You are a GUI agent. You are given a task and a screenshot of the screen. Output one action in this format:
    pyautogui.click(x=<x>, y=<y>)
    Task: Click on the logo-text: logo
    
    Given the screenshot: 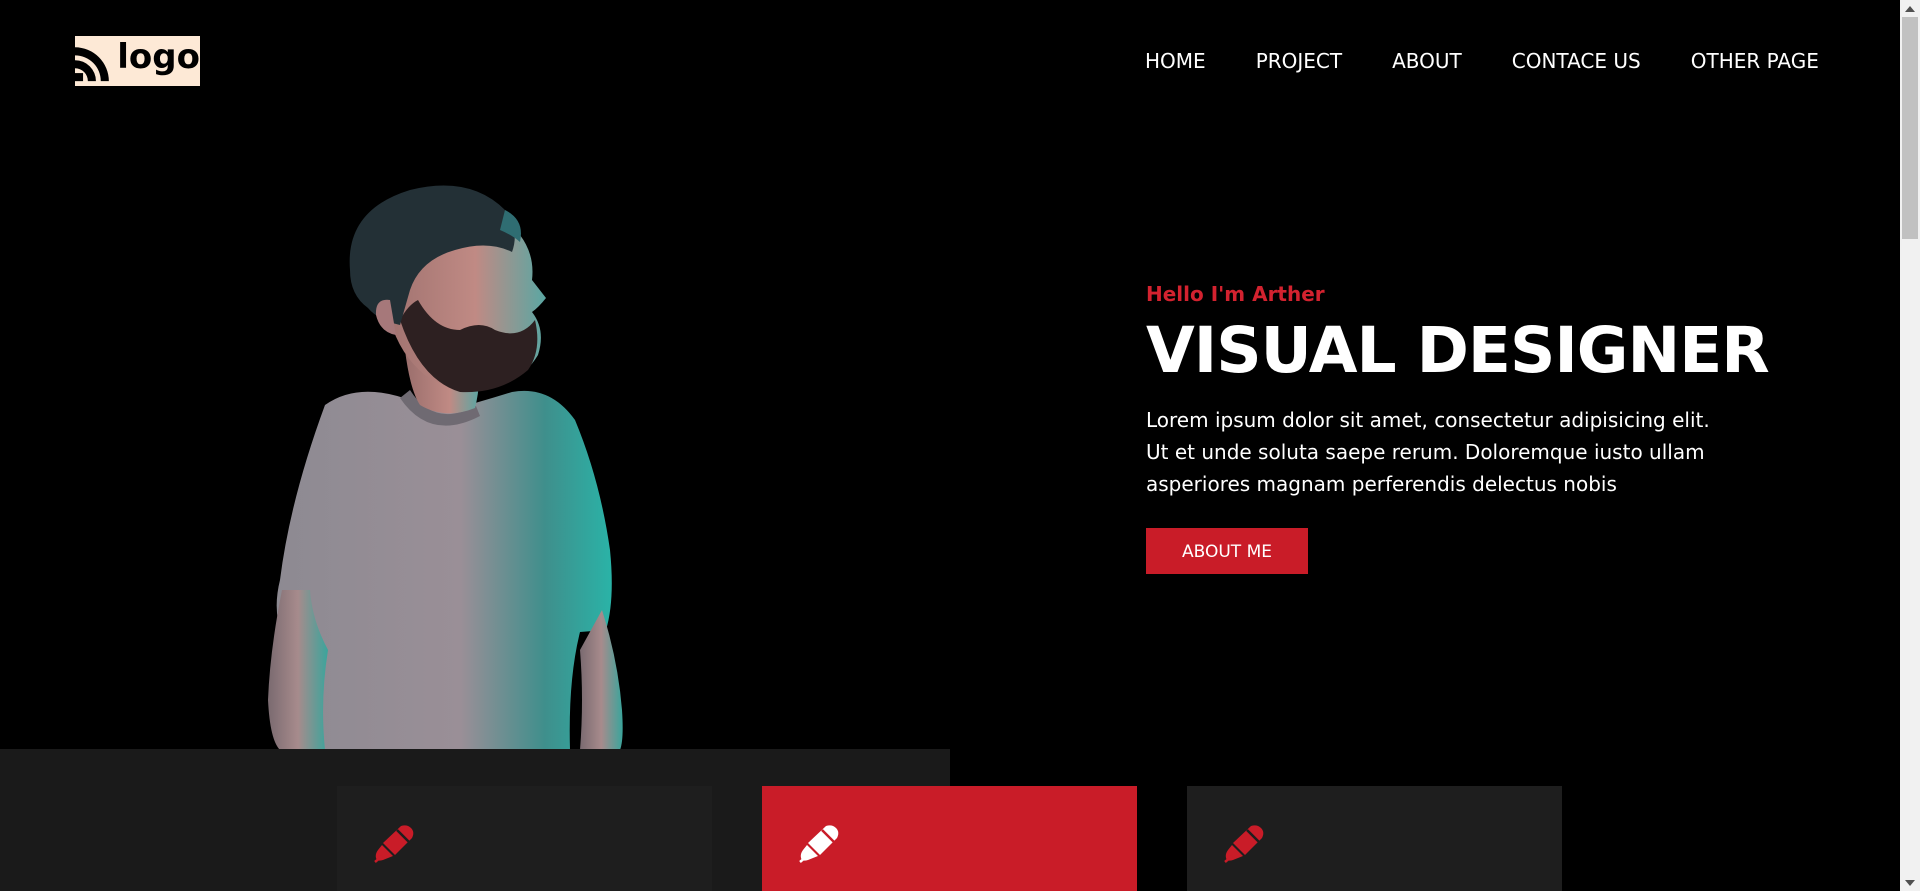 What is the action you would take?
    pyautogui.click(x=158, y=57)
    